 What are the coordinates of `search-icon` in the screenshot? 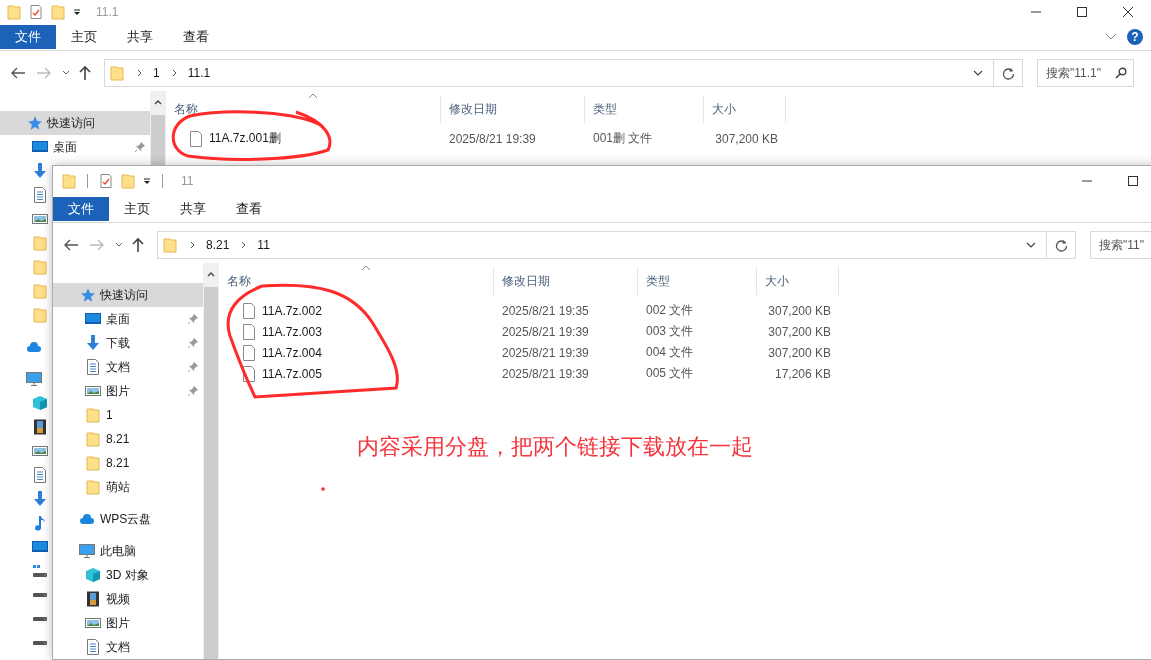 It's located at (1121, 73).